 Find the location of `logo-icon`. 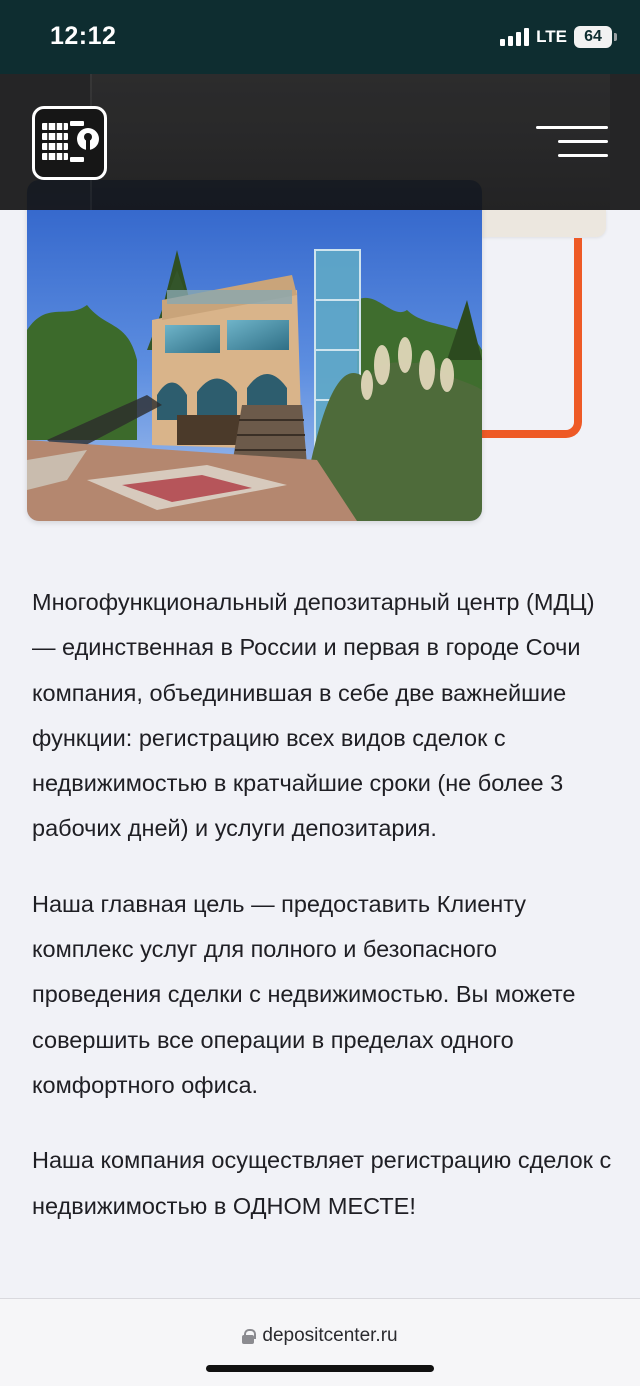

logo-icon is located at coordinates (70, 141).